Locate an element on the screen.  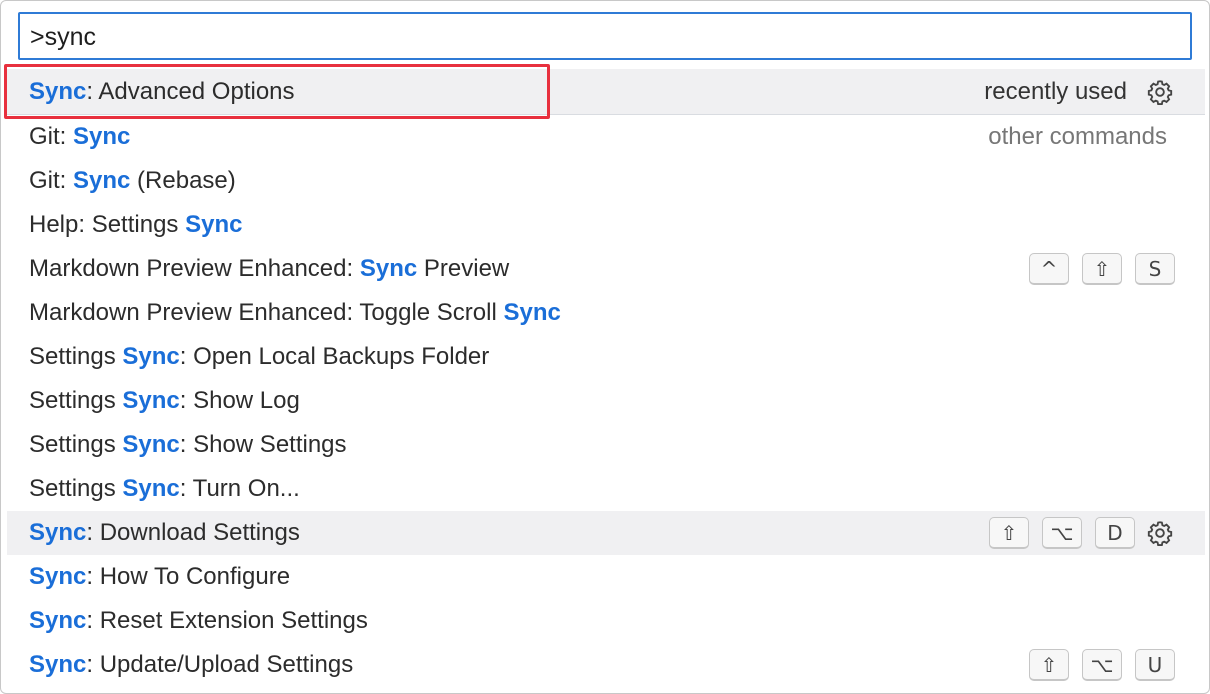
label-text: Markdown Preview Enhanced: is located at coordinates (194, 268).